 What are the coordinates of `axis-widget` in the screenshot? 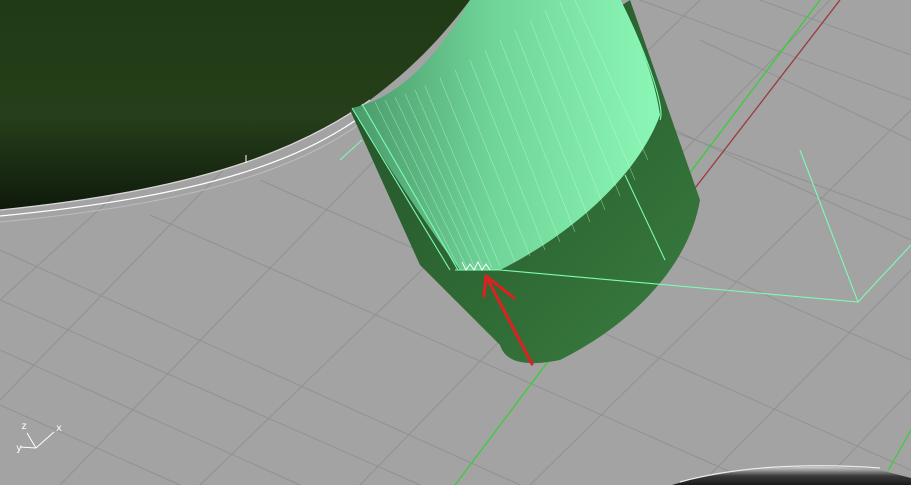 It's located at (37, 440).